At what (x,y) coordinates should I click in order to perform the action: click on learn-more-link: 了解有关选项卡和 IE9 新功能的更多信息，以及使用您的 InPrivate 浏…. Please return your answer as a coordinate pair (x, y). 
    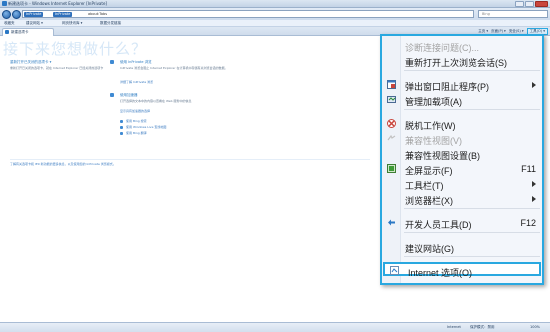
    Looking at the image, I should click on (63, 164).